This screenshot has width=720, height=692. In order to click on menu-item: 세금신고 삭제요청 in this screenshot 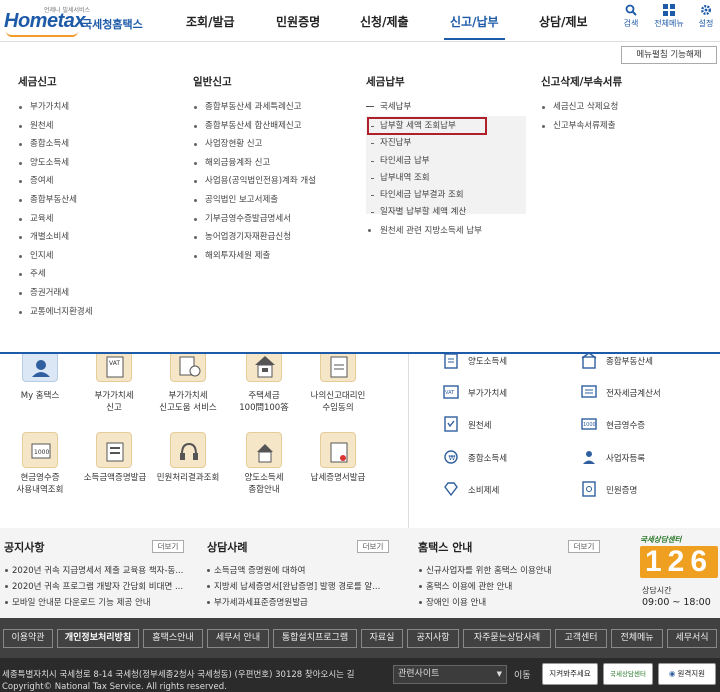, I will do `click(579, 107)`.